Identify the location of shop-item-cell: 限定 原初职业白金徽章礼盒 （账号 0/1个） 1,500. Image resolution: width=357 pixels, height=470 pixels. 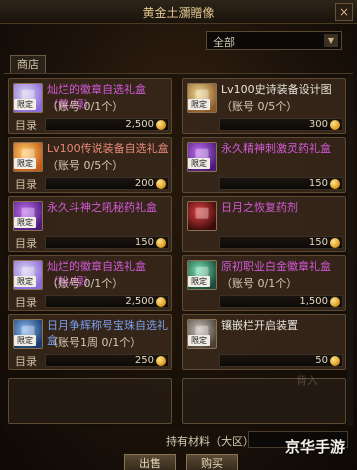
(264, 283).